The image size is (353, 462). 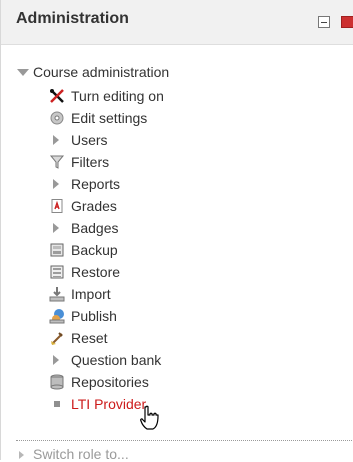 I want to click on publish-icon, so click(x=57, y=316).